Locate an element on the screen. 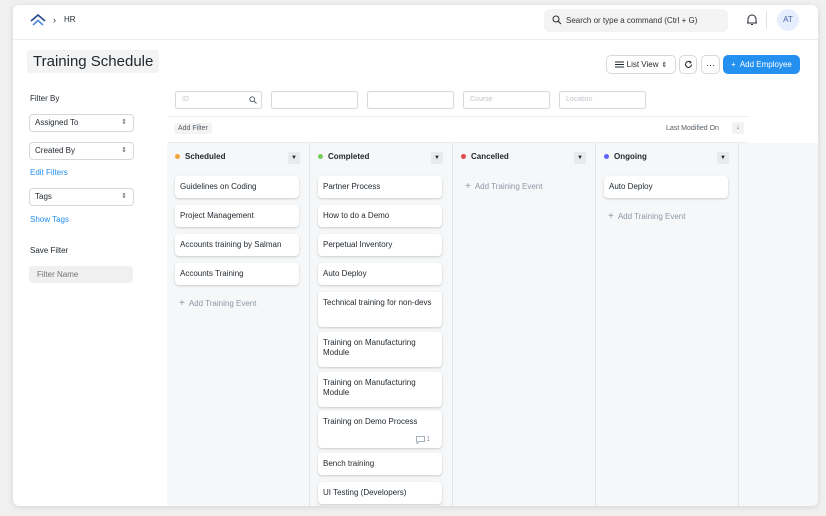  assigned-to-select: Assigned To ⇕ is located at coordinates (81, 123).